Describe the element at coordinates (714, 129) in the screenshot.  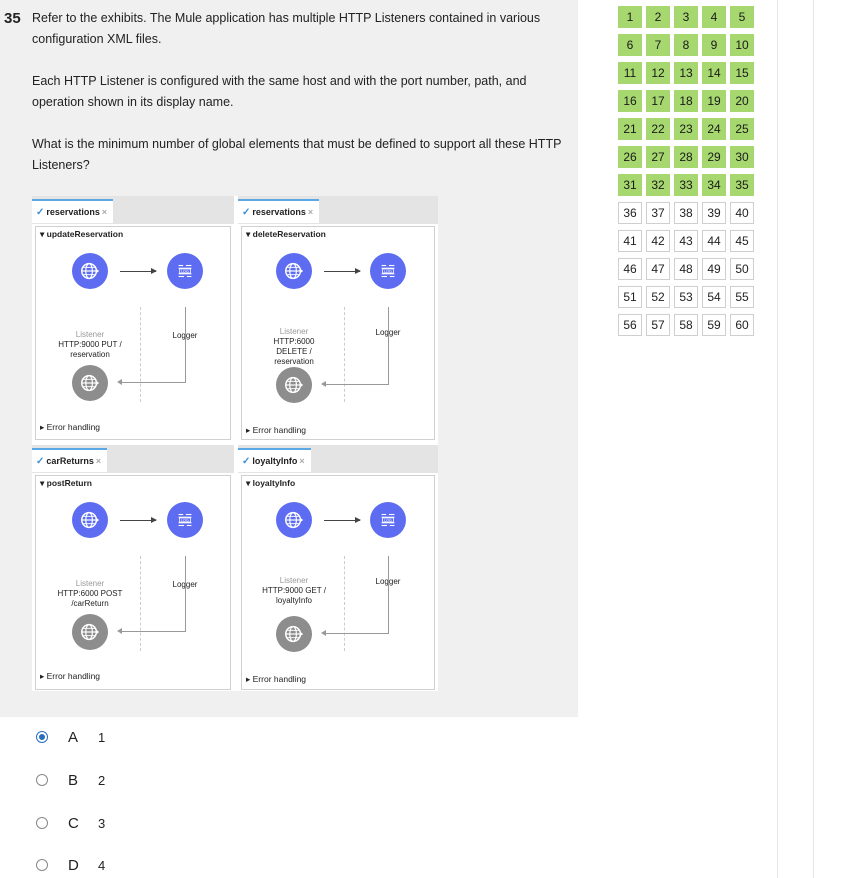
I see `nav-question-24: 24` at that location.